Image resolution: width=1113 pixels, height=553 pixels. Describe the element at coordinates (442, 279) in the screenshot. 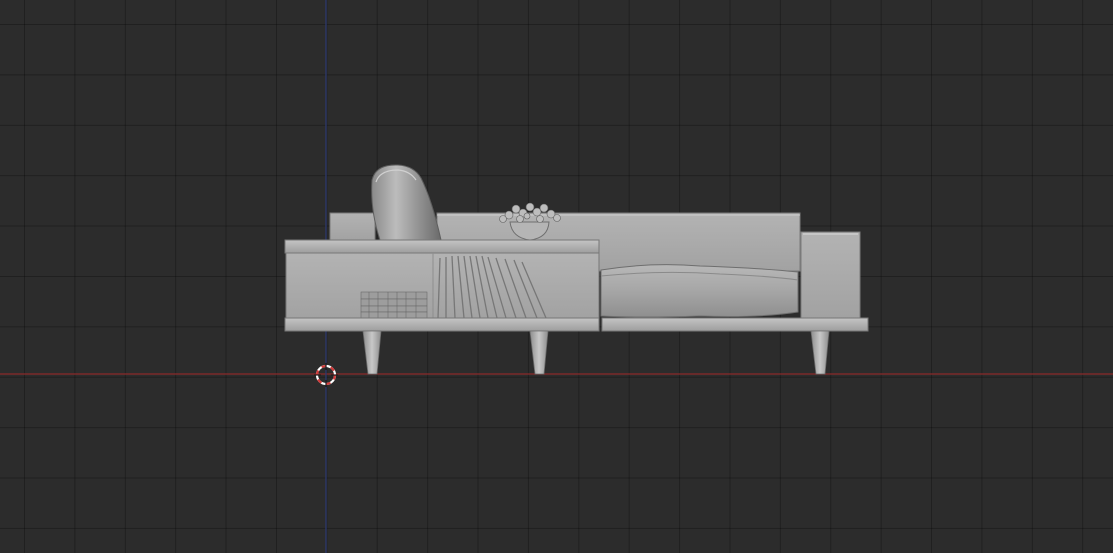

I see `bookshelf-unit` at that location.